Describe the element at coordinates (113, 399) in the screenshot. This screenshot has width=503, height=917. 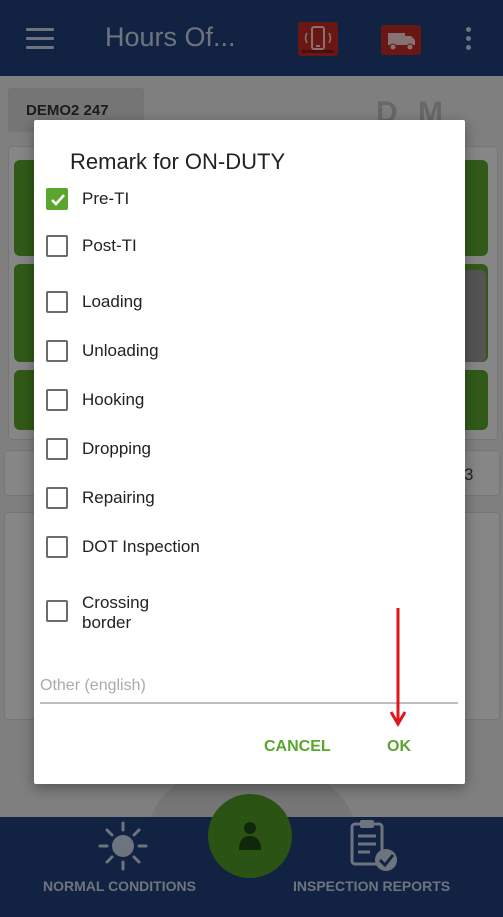
I see `option-label: Hooking` at that location.